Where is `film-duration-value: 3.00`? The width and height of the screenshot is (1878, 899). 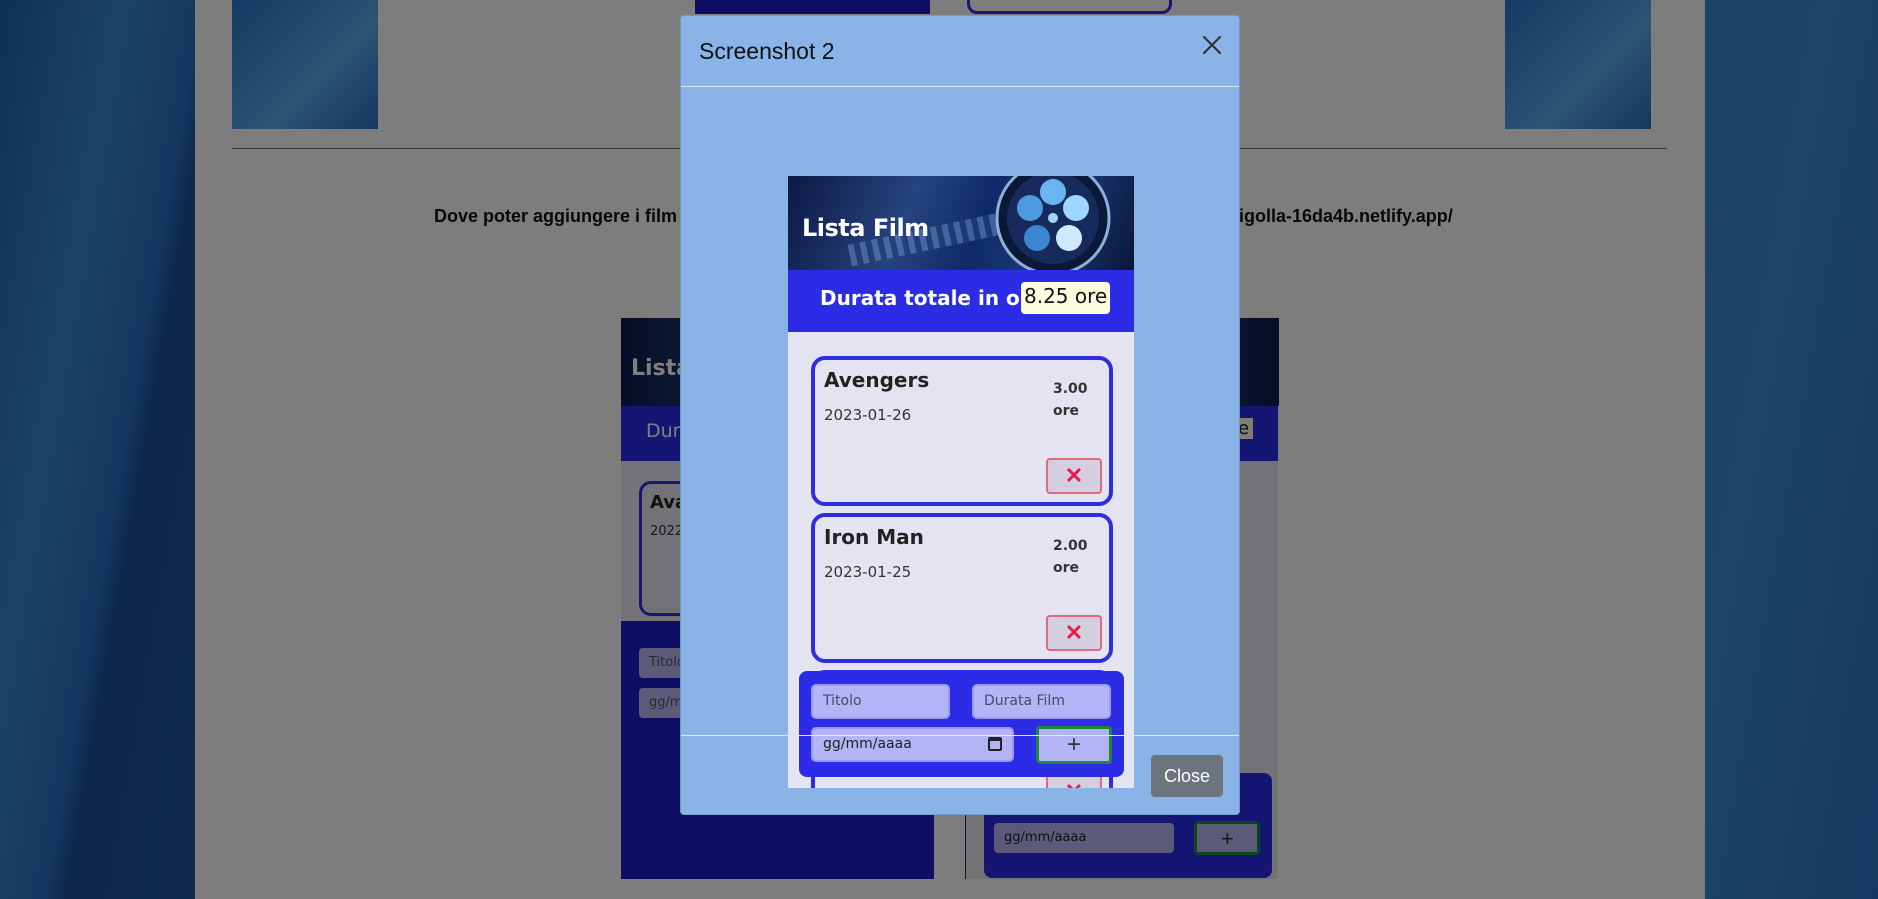
film-duration-value: 3.00 is located at coordinates (1070, 389).